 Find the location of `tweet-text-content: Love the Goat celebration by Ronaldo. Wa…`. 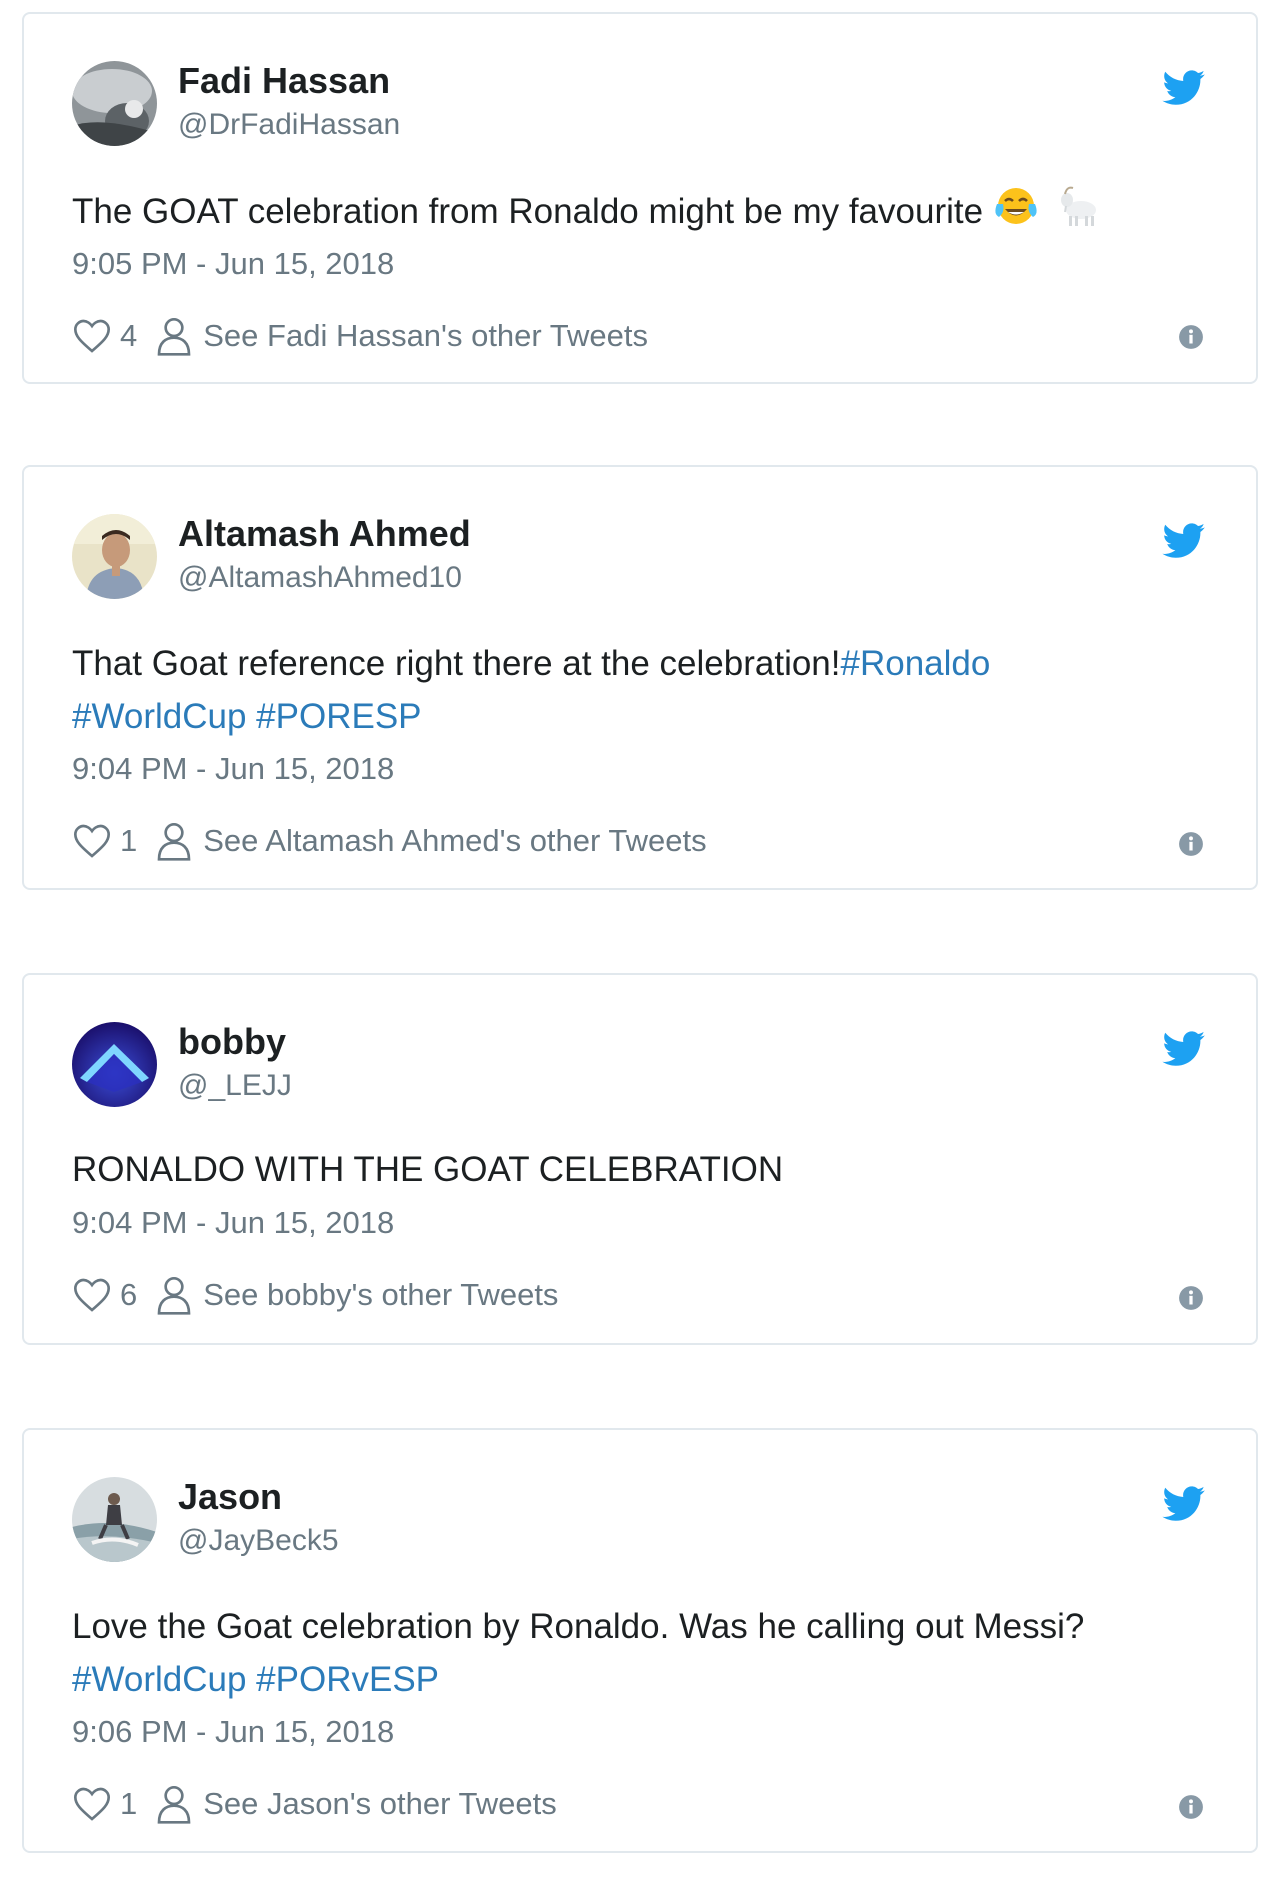

tweet-text-content: Love the Goat celebration by Ronaldo. Wa… is located at coordinates (578, 1626).